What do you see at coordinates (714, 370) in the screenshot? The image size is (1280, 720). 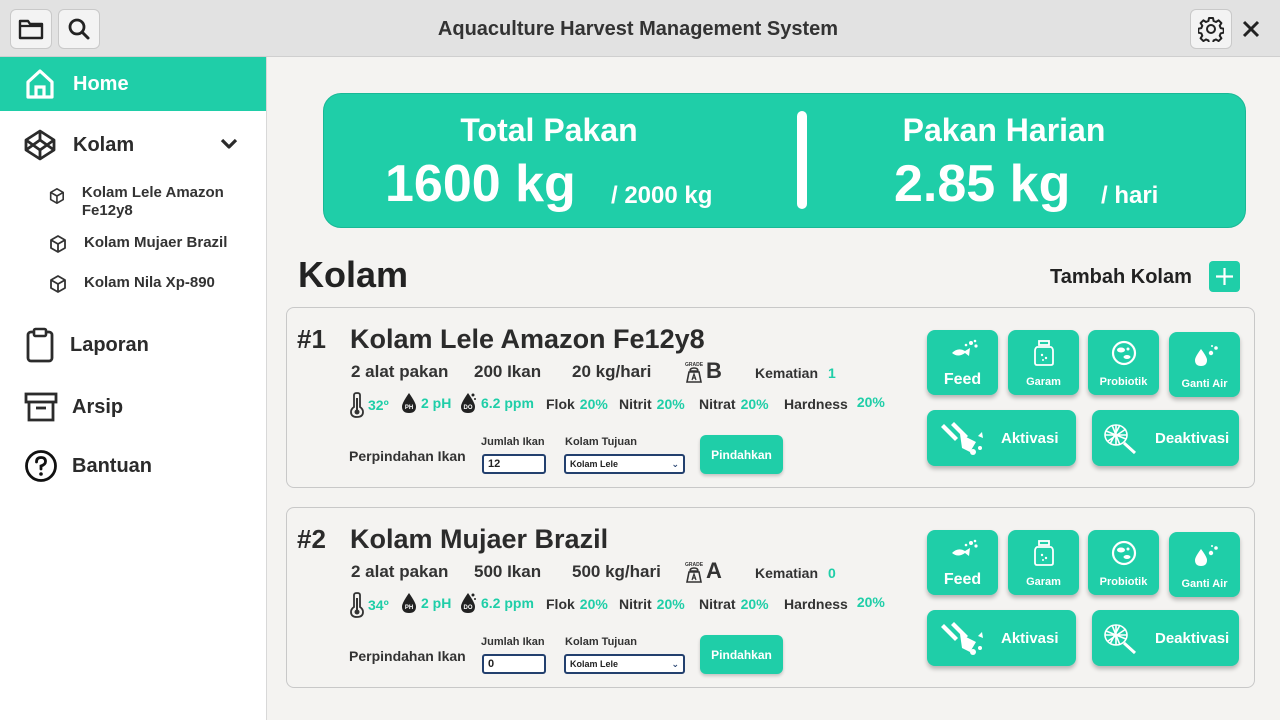 I see `grade-value: B` at bounding box center [714, 370].